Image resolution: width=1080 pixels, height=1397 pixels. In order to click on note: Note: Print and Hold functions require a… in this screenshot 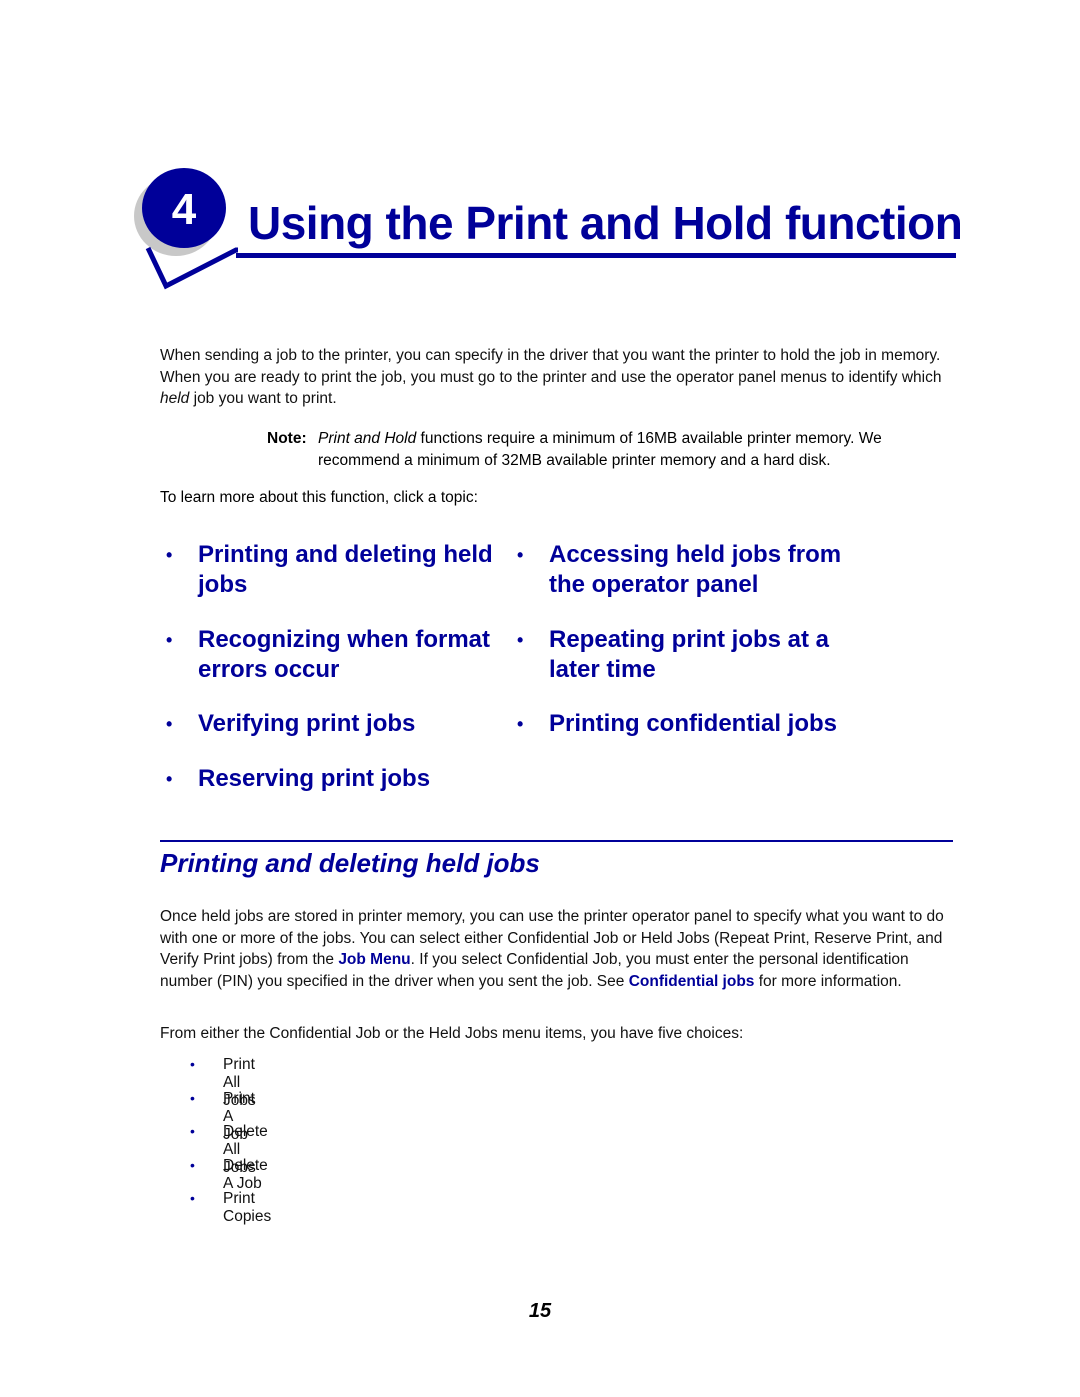, I will do `click(612, 448)`.